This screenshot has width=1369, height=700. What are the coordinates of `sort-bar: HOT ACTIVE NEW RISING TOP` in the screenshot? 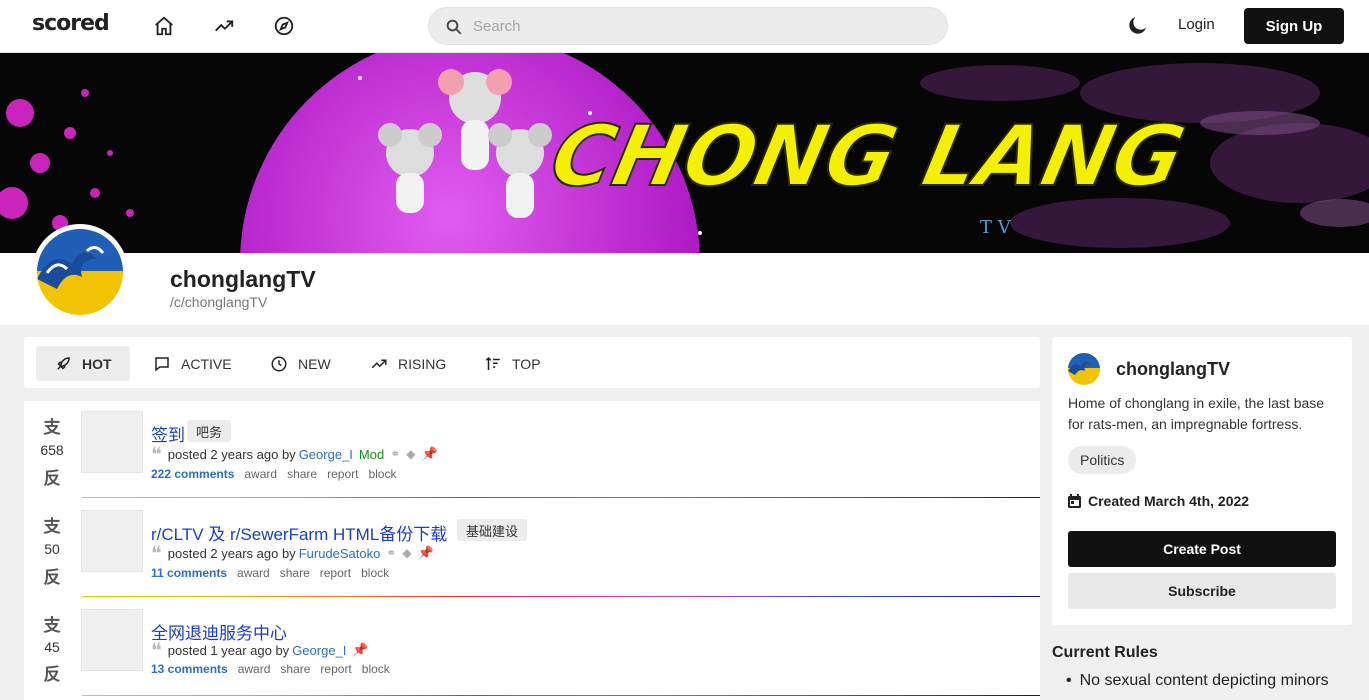 It's located at (532, 362).